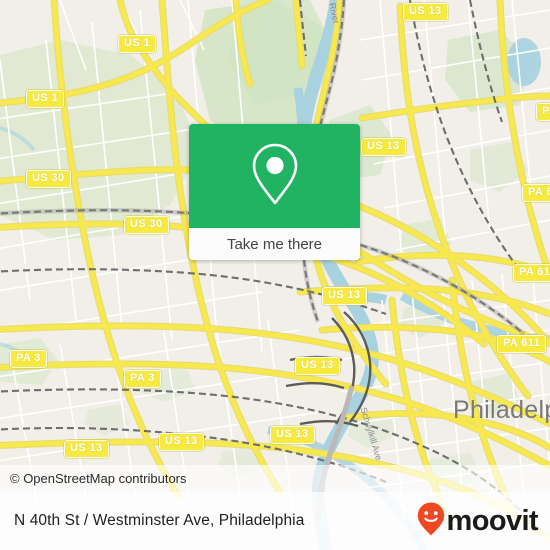 This screenshot has height=550, width=550. I want to click on card-pin-area, so click(274, 176).